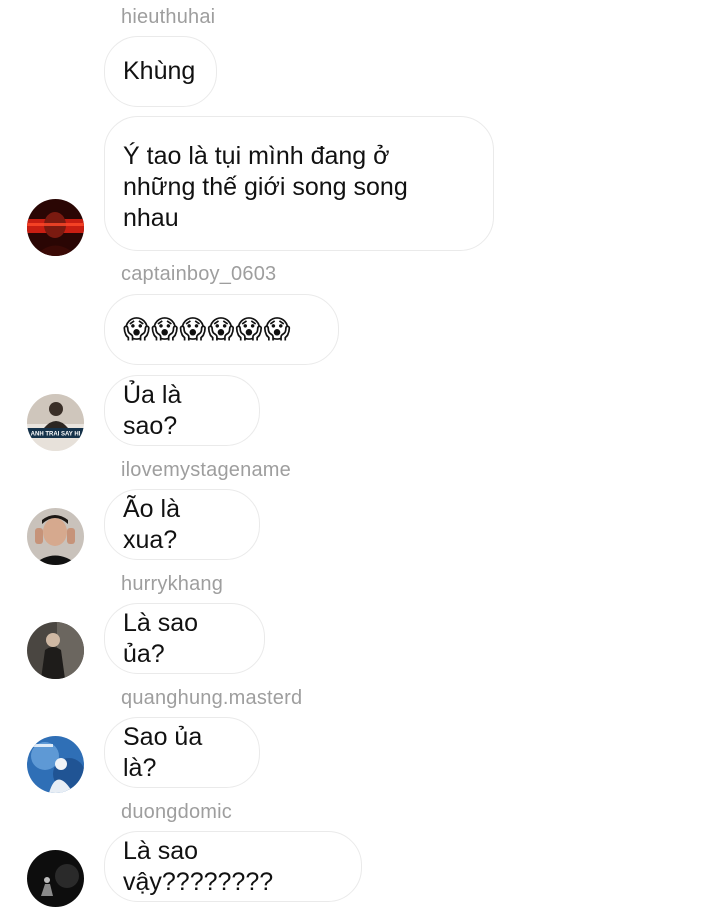 The width and height of the screenshot is (706, 911). I want to click on message-bubble: Là sao ủa?, so click(184, 638).